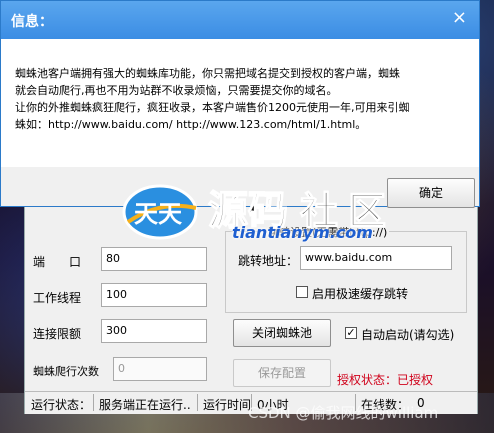  I want to click on message-line: 蜘蛛池客户端拥有强大的蜘蛛库功能，你只需把域名提交到授权的客户端，蜘蛛, so click(207, 73).